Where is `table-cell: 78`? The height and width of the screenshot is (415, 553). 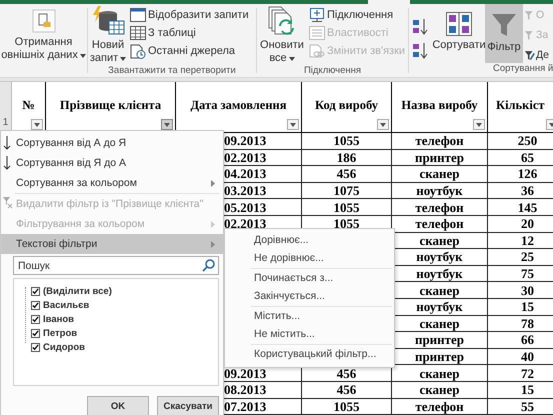 table-cell: 78 is located at coordinates (527, 323).